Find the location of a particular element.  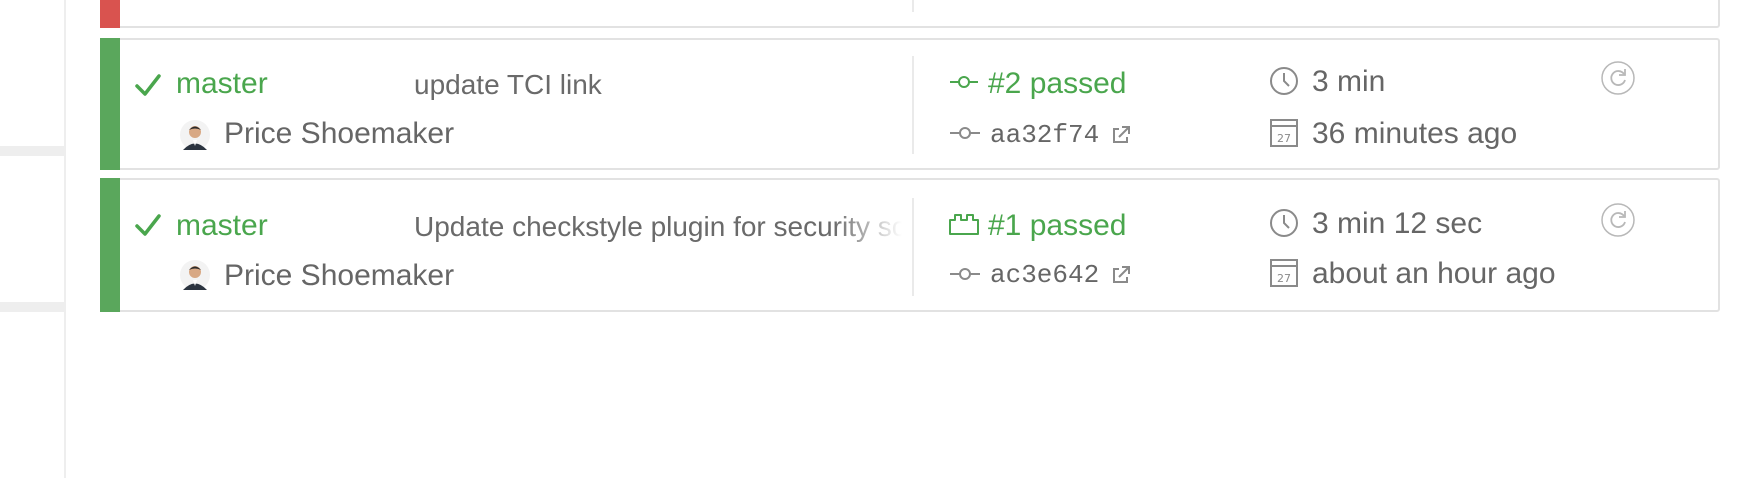

push-icon is located at coordinates (964, 224).